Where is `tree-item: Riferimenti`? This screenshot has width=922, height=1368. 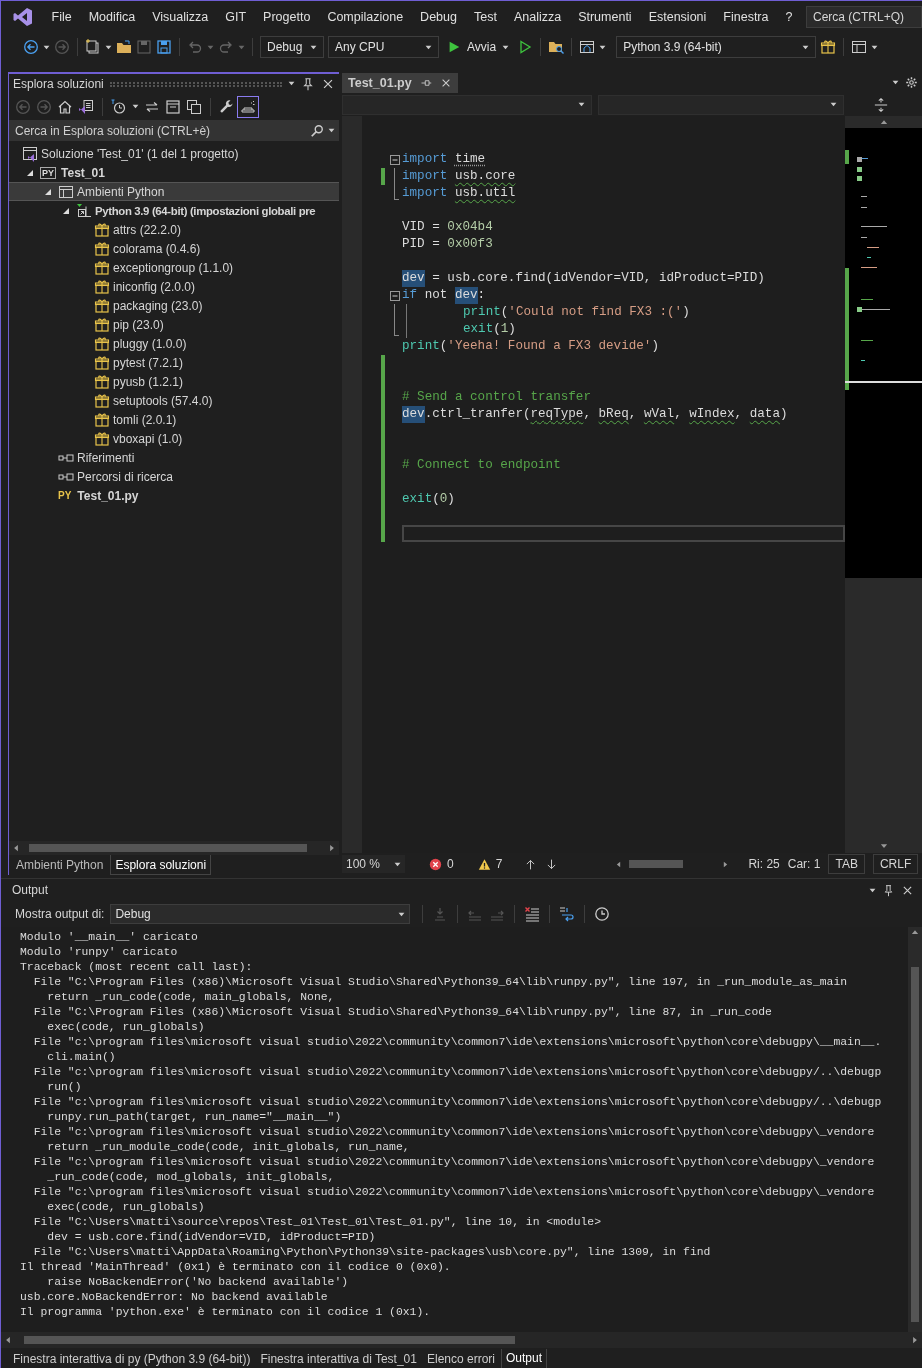 tree-item: Riferimenti is located at coordinates (174, 457).